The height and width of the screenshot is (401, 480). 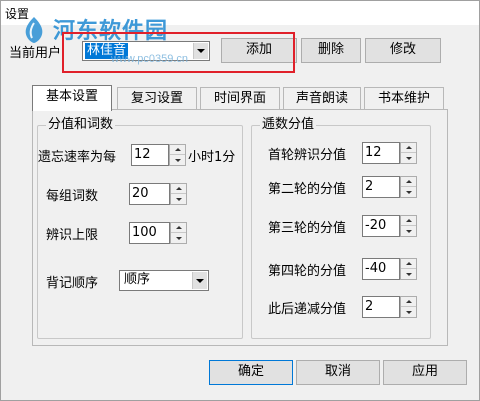 What do you see at coordinates (212, 157) in the screenshot?
I see `forget-rate-unit: 小时1分` at bounding box center [212, 157].